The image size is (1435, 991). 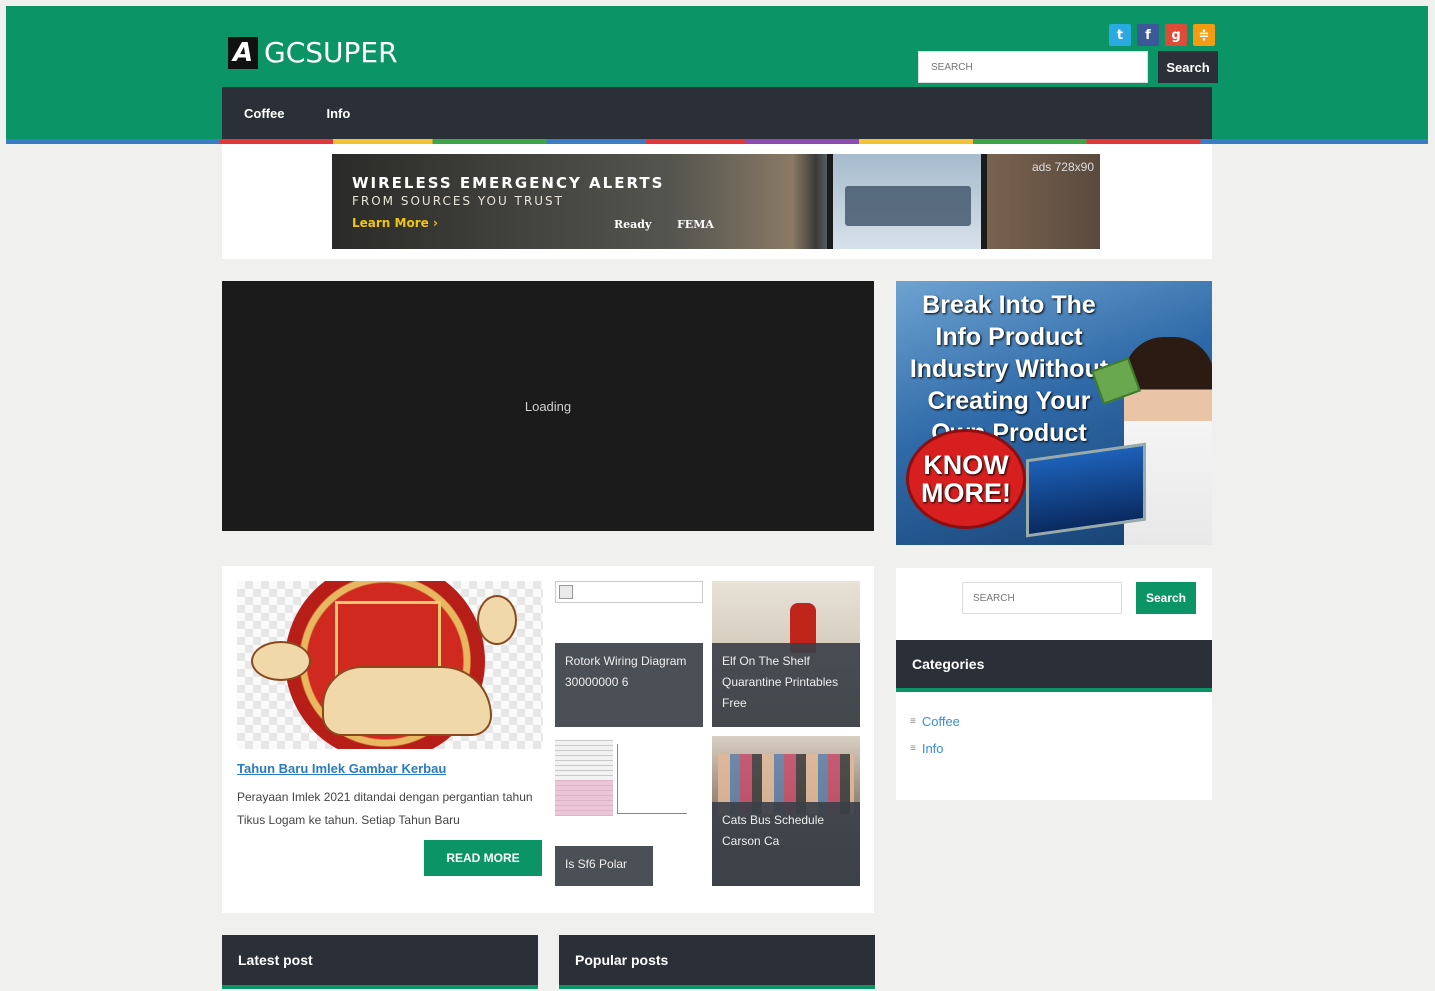 I want to click on rss-icon: ≑, so click(x=1204, y=35).